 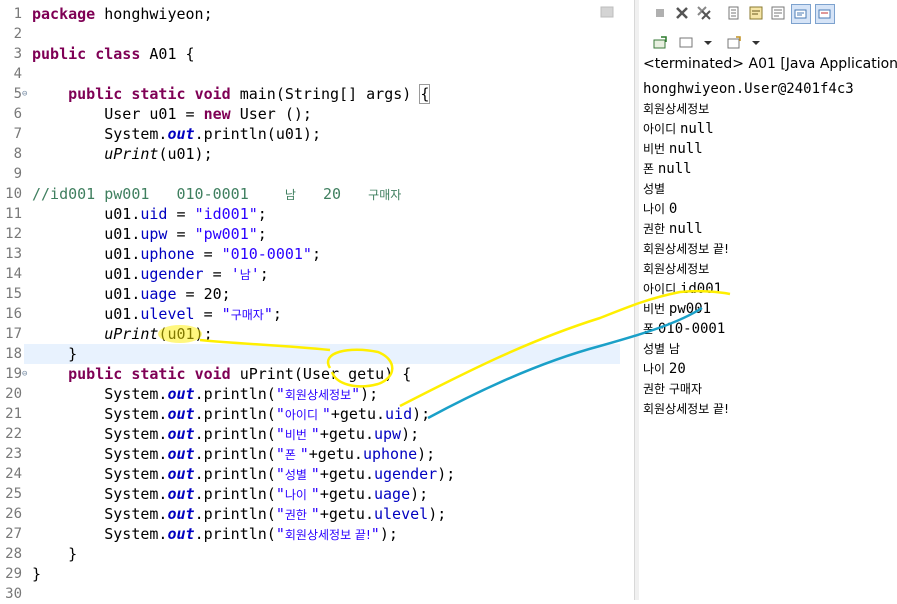 I want to click on line-number: 10, so click(x=13, y=194).